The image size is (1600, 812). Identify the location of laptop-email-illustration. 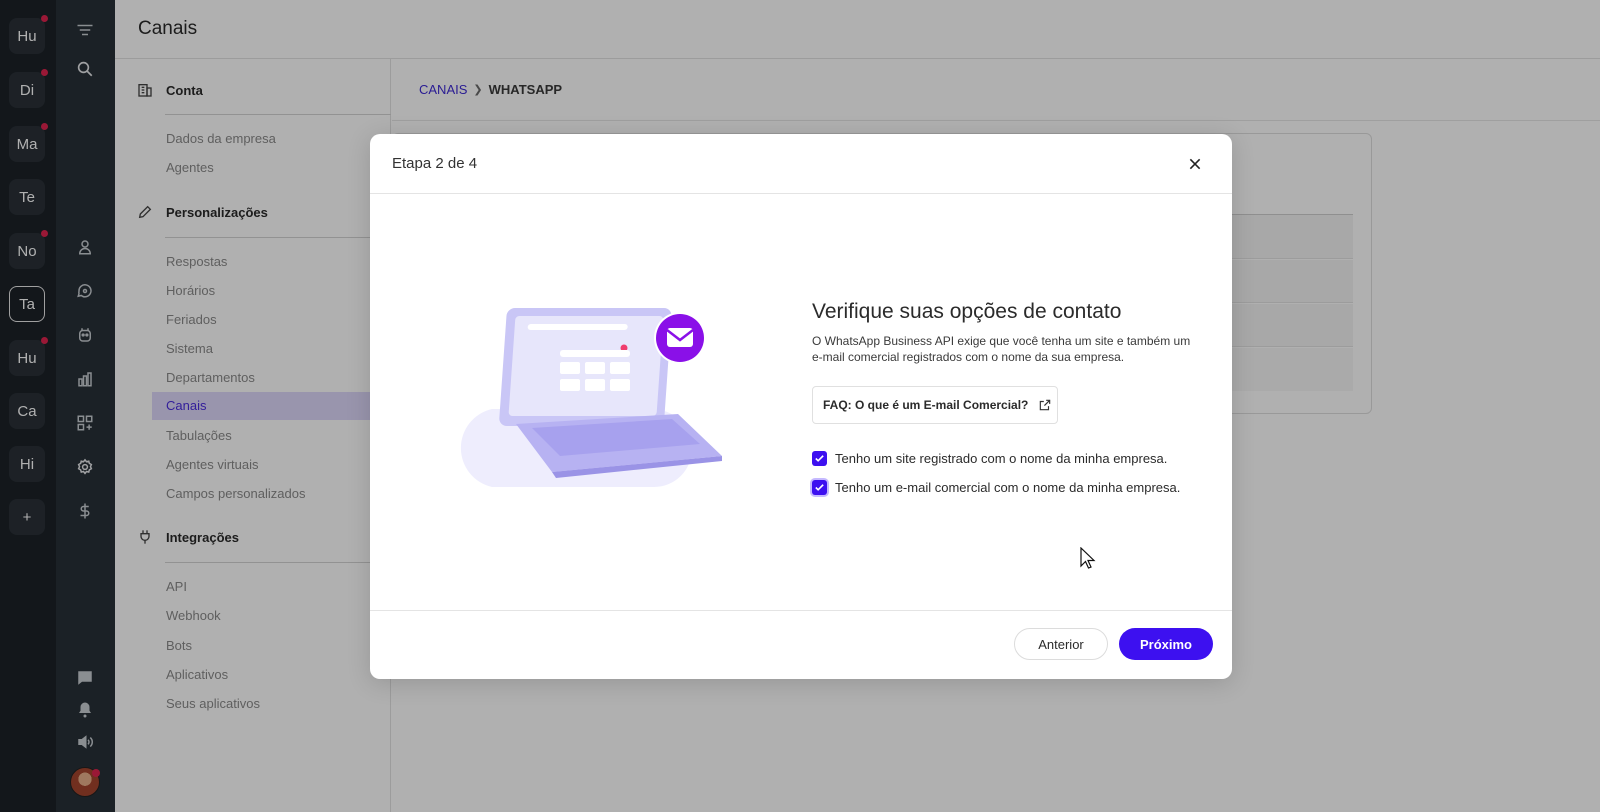
(591, 397).